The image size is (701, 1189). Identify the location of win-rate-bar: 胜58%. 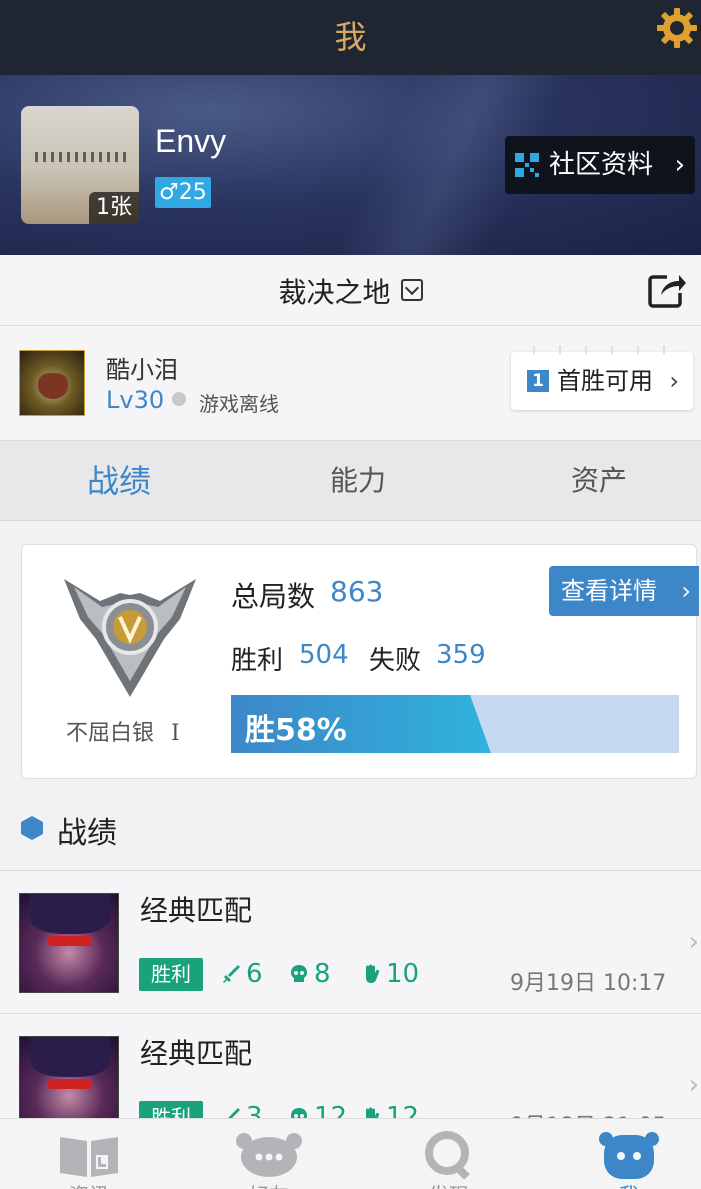
(455, 724).